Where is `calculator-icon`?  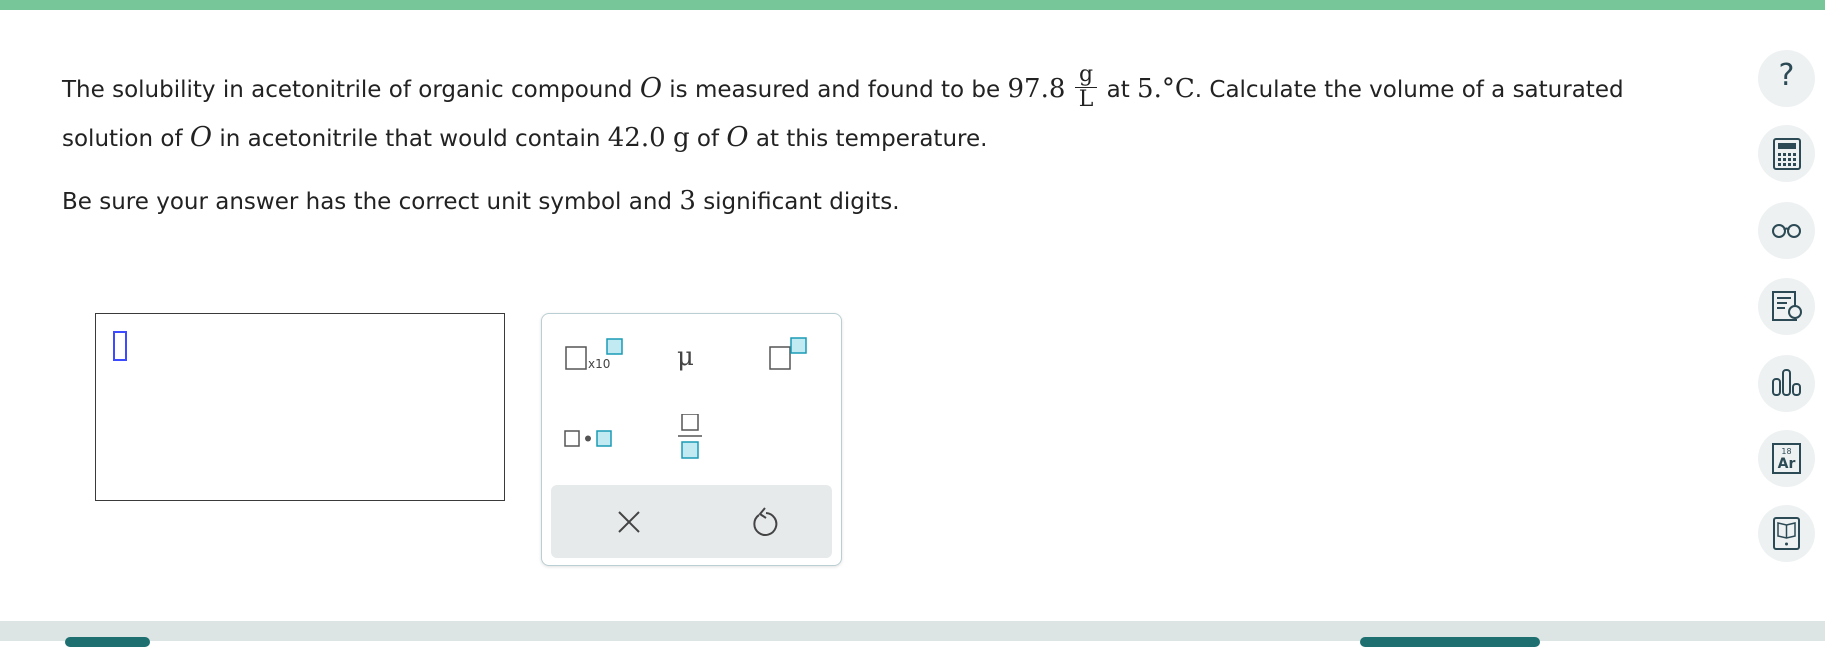 calculator-icon is located at coordinates (1787, 154).